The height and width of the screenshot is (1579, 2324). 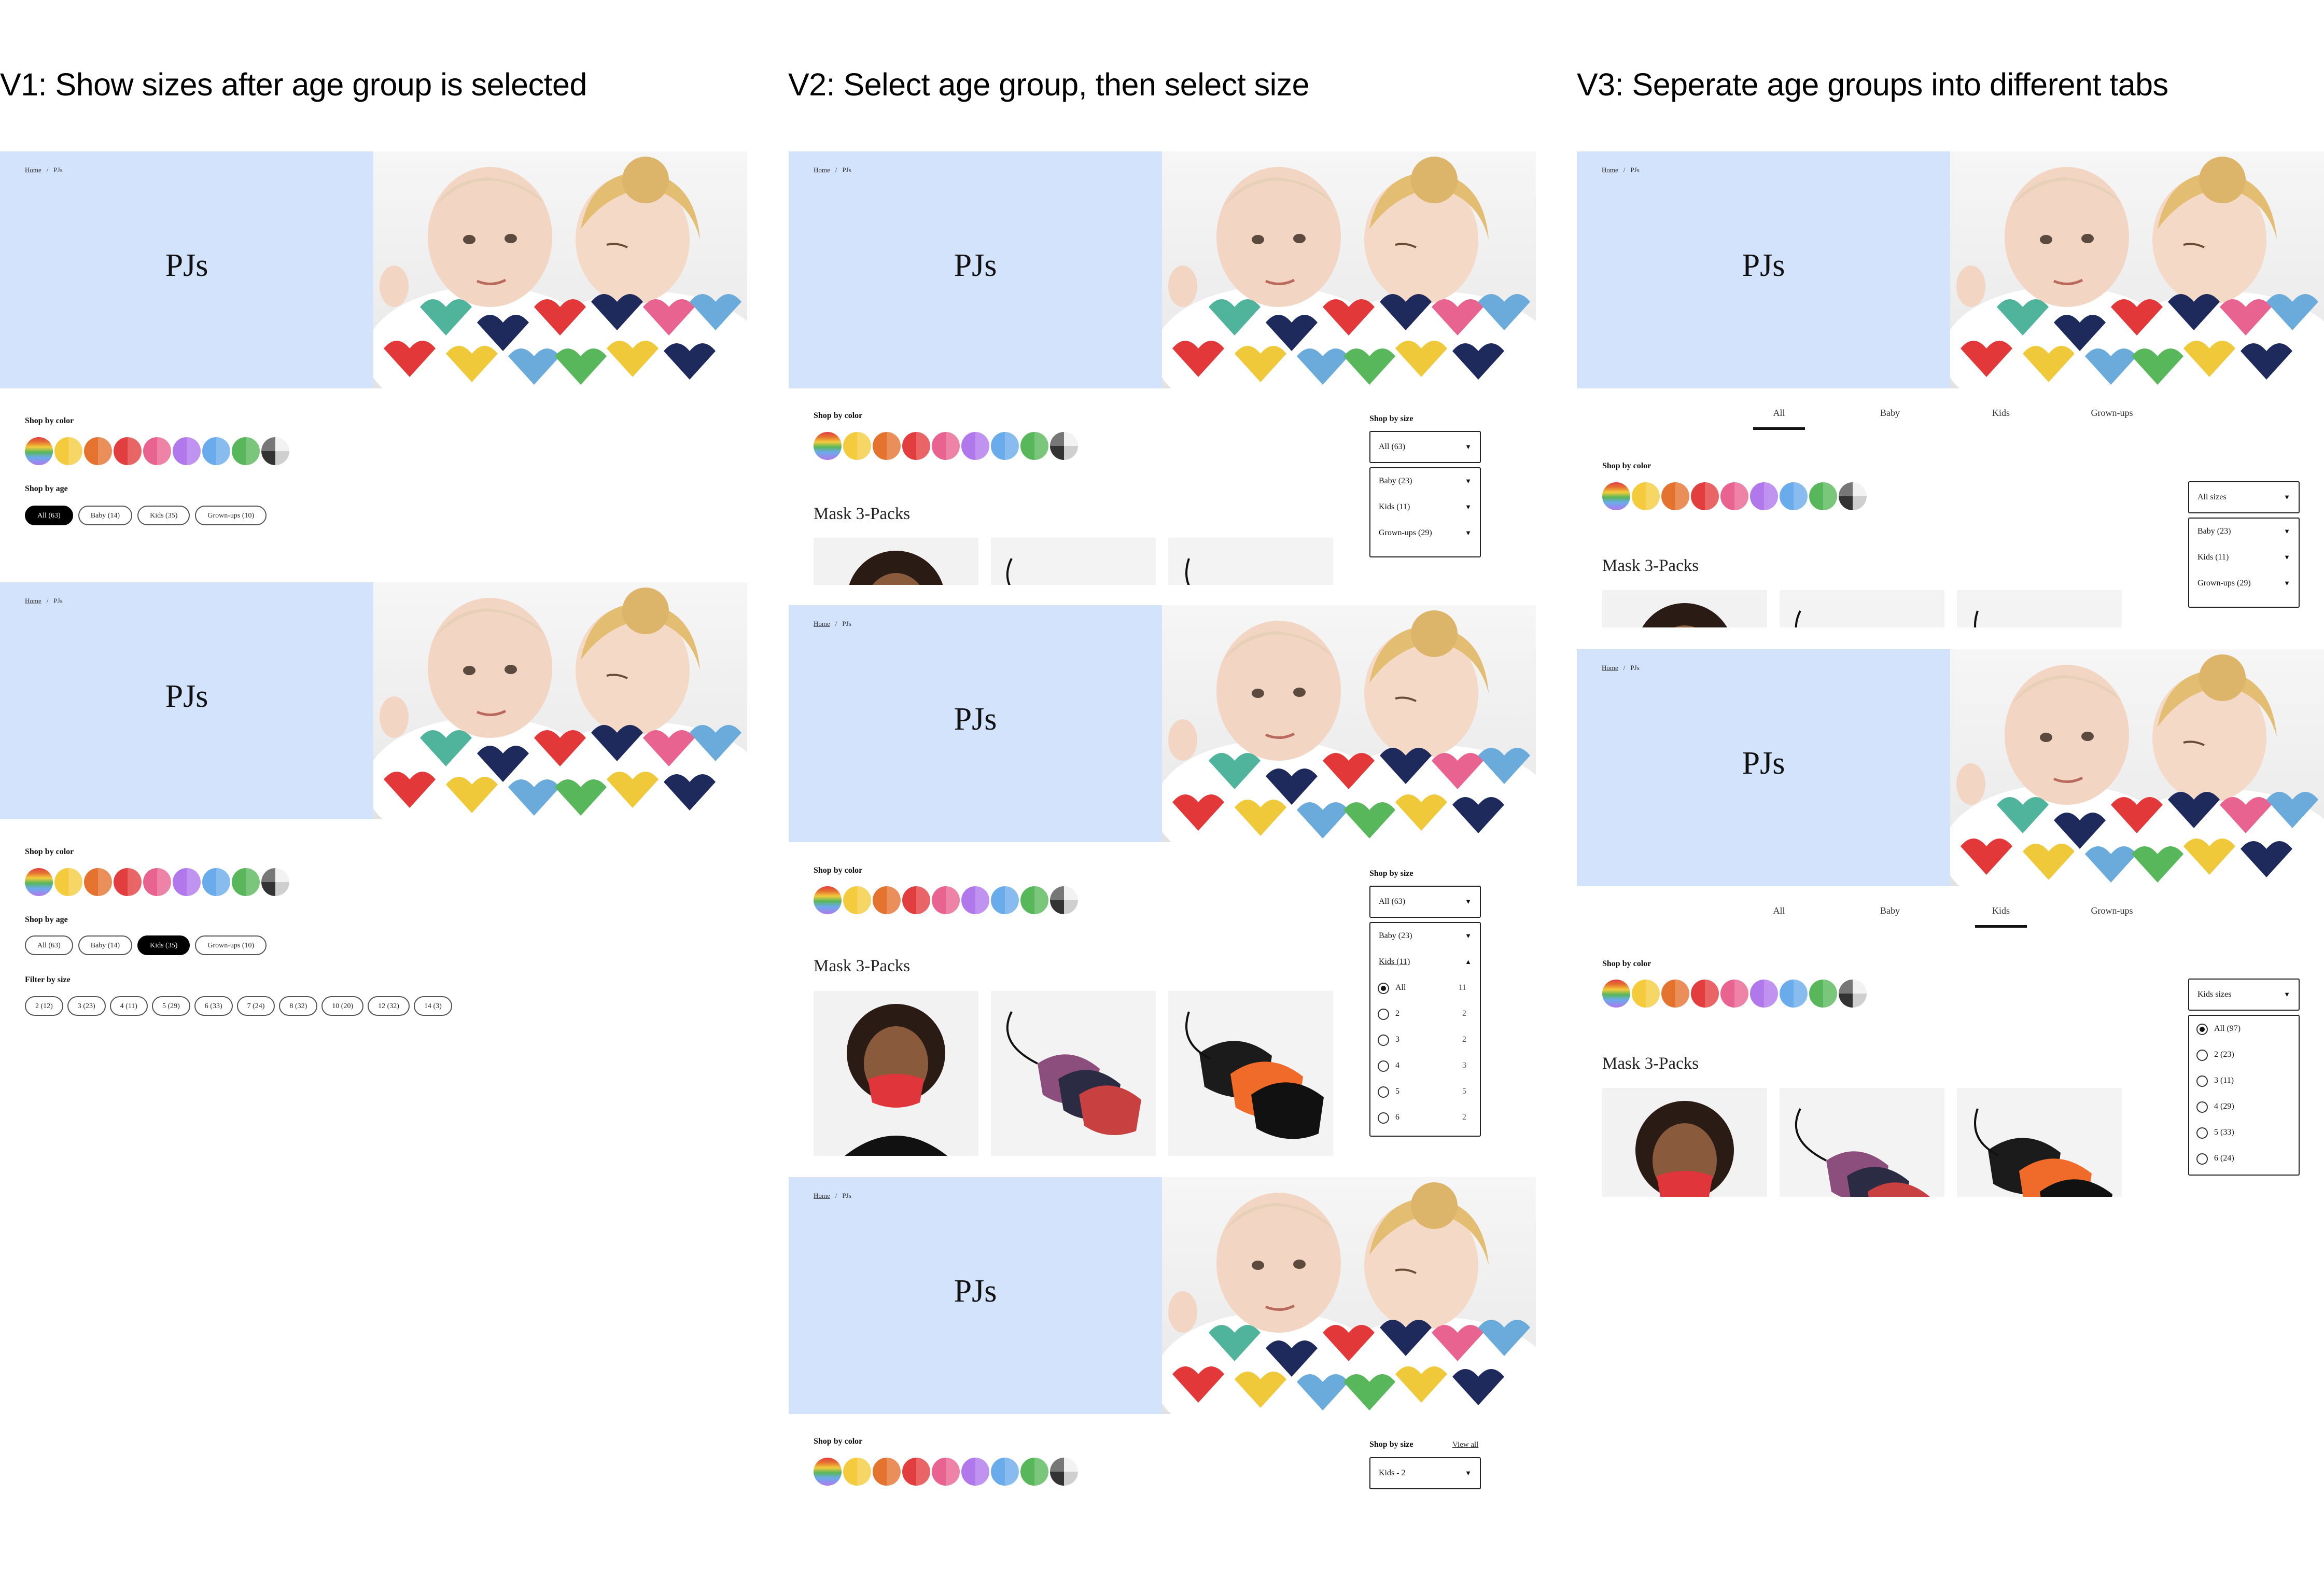 I want to click on size-option-5: 5 (33), so click(x=2244, y=1132).